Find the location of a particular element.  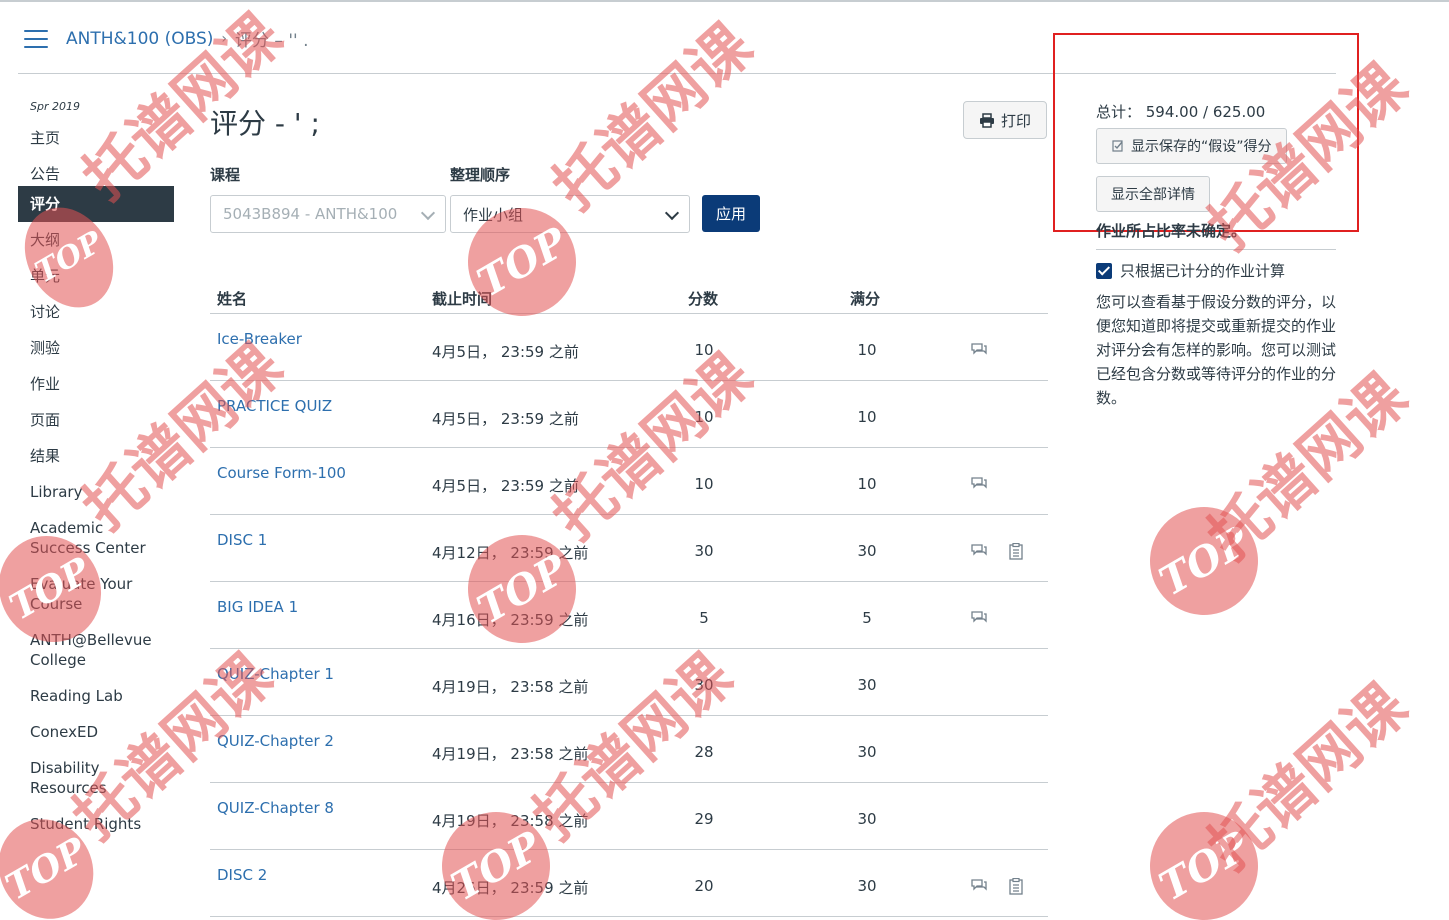

score: 29 is located at coordinates (704, 819).